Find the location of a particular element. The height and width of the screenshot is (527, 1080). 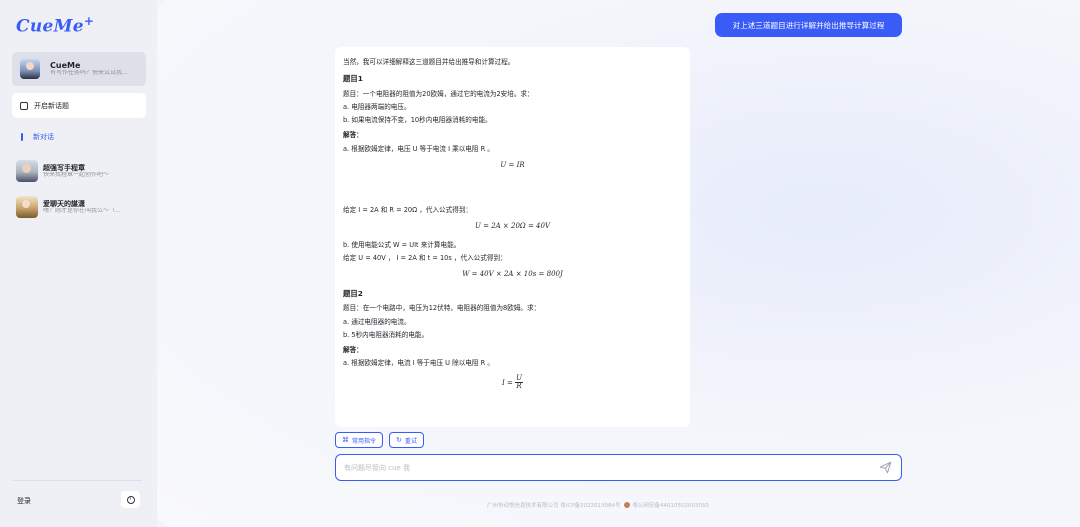

question-1-part-a: a. 电阻器两端的电压。 is located at coordinates (377, 106).